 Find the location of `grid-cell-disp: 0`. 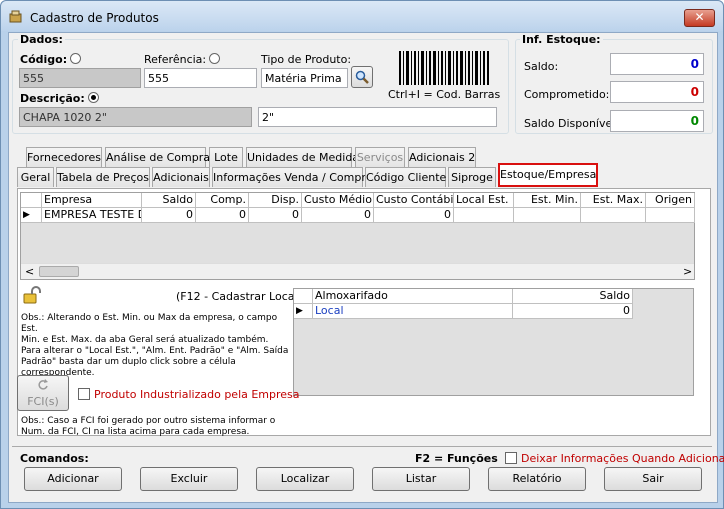

grid-cell-disp: 0 is located at coordinates (275, 215).